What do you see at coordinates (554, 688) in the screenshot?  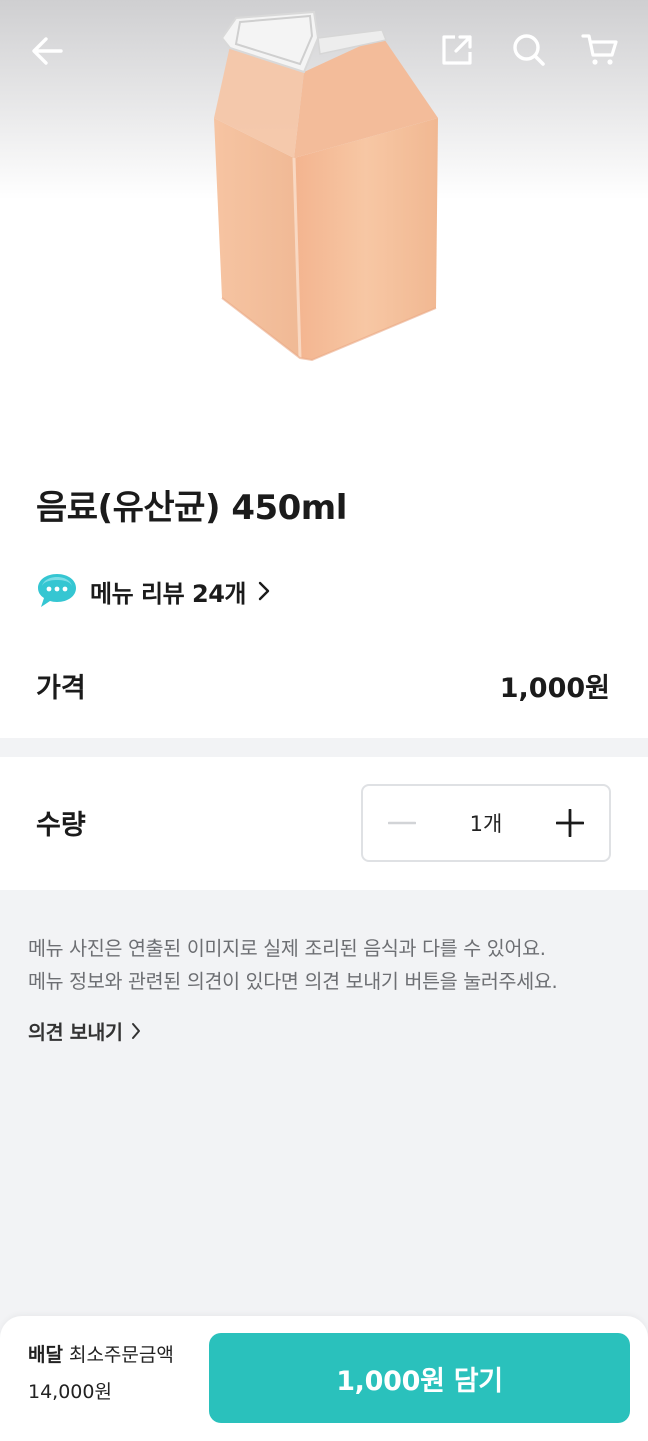 I see `price-value: 1,000원` at bounding box center [554, 688].